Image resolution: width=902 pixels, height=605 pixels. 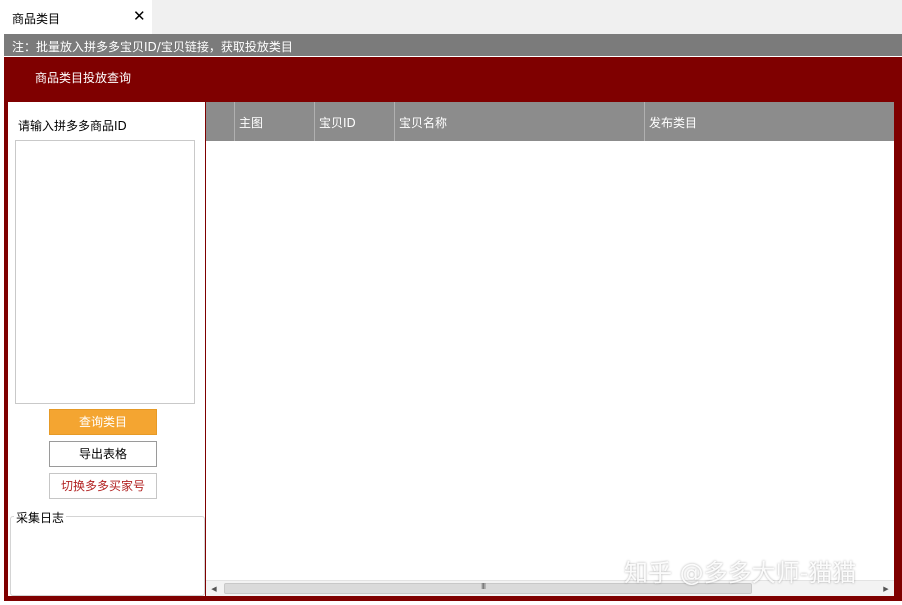 What do you see at coordinates (83, 78) in the screenshot?
I see `panel-title: 商品类目投放查询` at bounding box center [83, 78].